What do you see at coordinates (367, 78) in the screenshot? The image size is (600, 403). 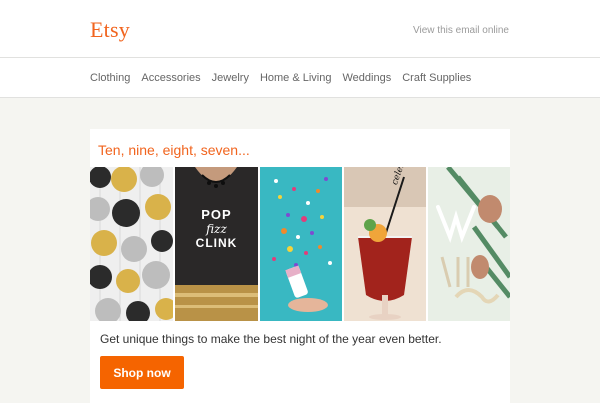 I see `nav-item-weddings: Weddings` at bounding box center [367, 78].